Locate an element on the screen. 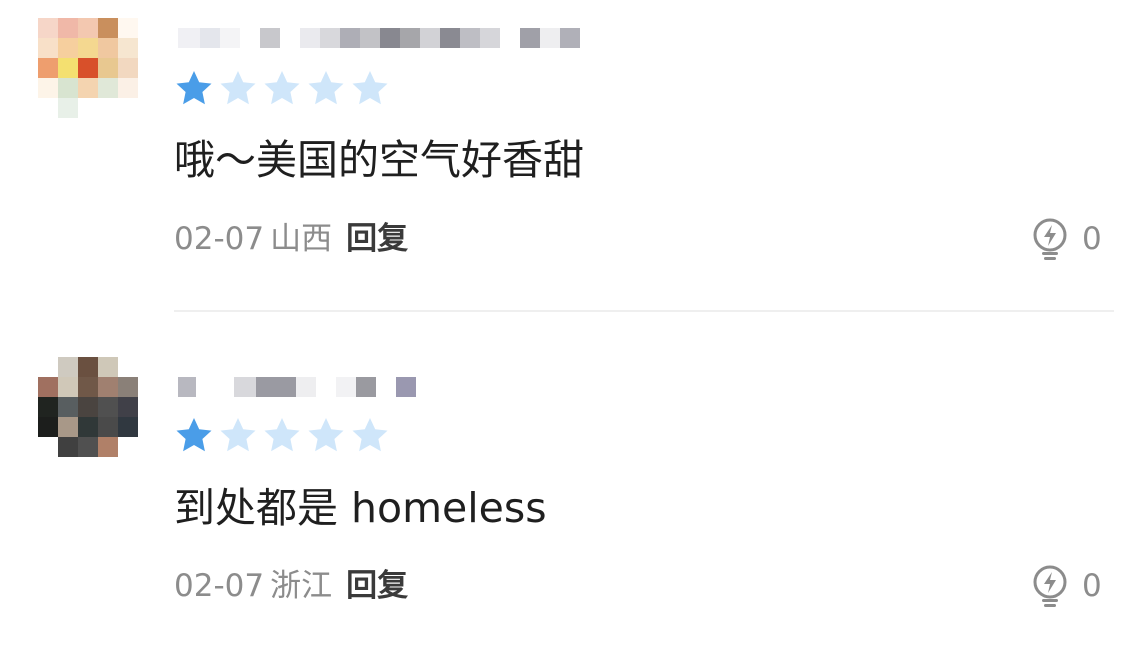 Image resolution: width=1148 pixels, height=645 pixels. comment-text: 到处都是 homeless is located at coordinates (360, 508).